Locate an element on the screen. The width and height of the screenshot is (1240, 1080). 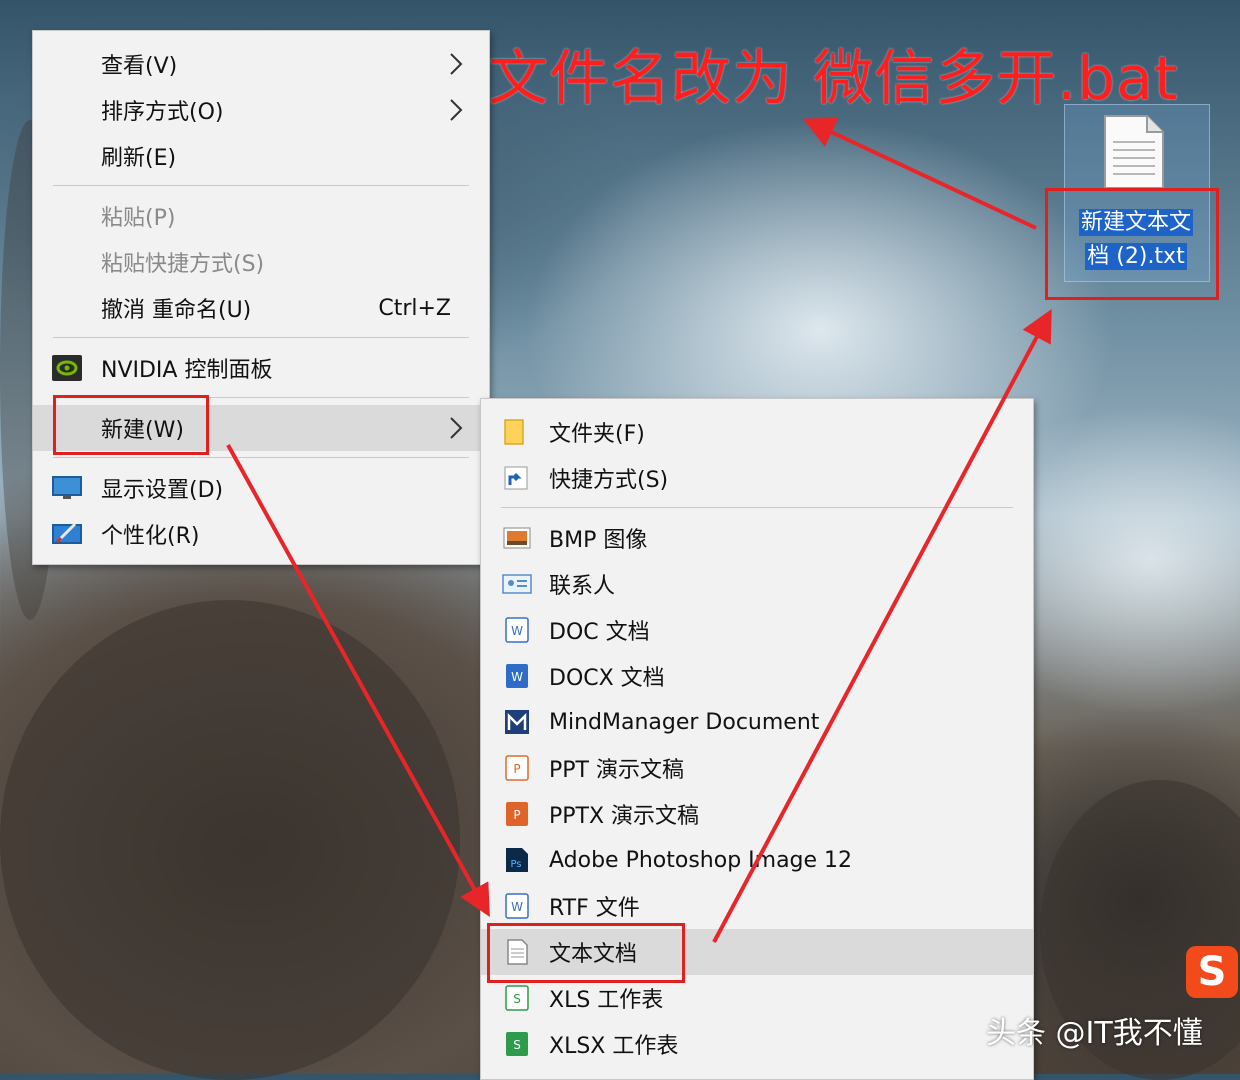
menu-item-refresh: 刷新(E) is located at coordinates (261, 156).